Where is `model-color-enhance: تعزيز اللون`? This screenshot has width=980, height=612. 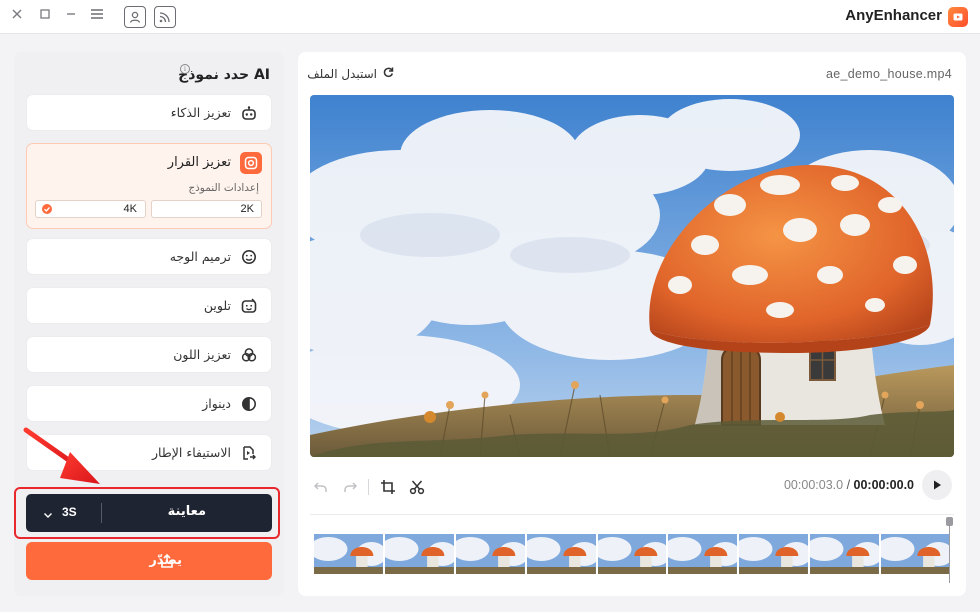
model-color-enhance: تعزيز اللون is located at coordinates (149, 354).